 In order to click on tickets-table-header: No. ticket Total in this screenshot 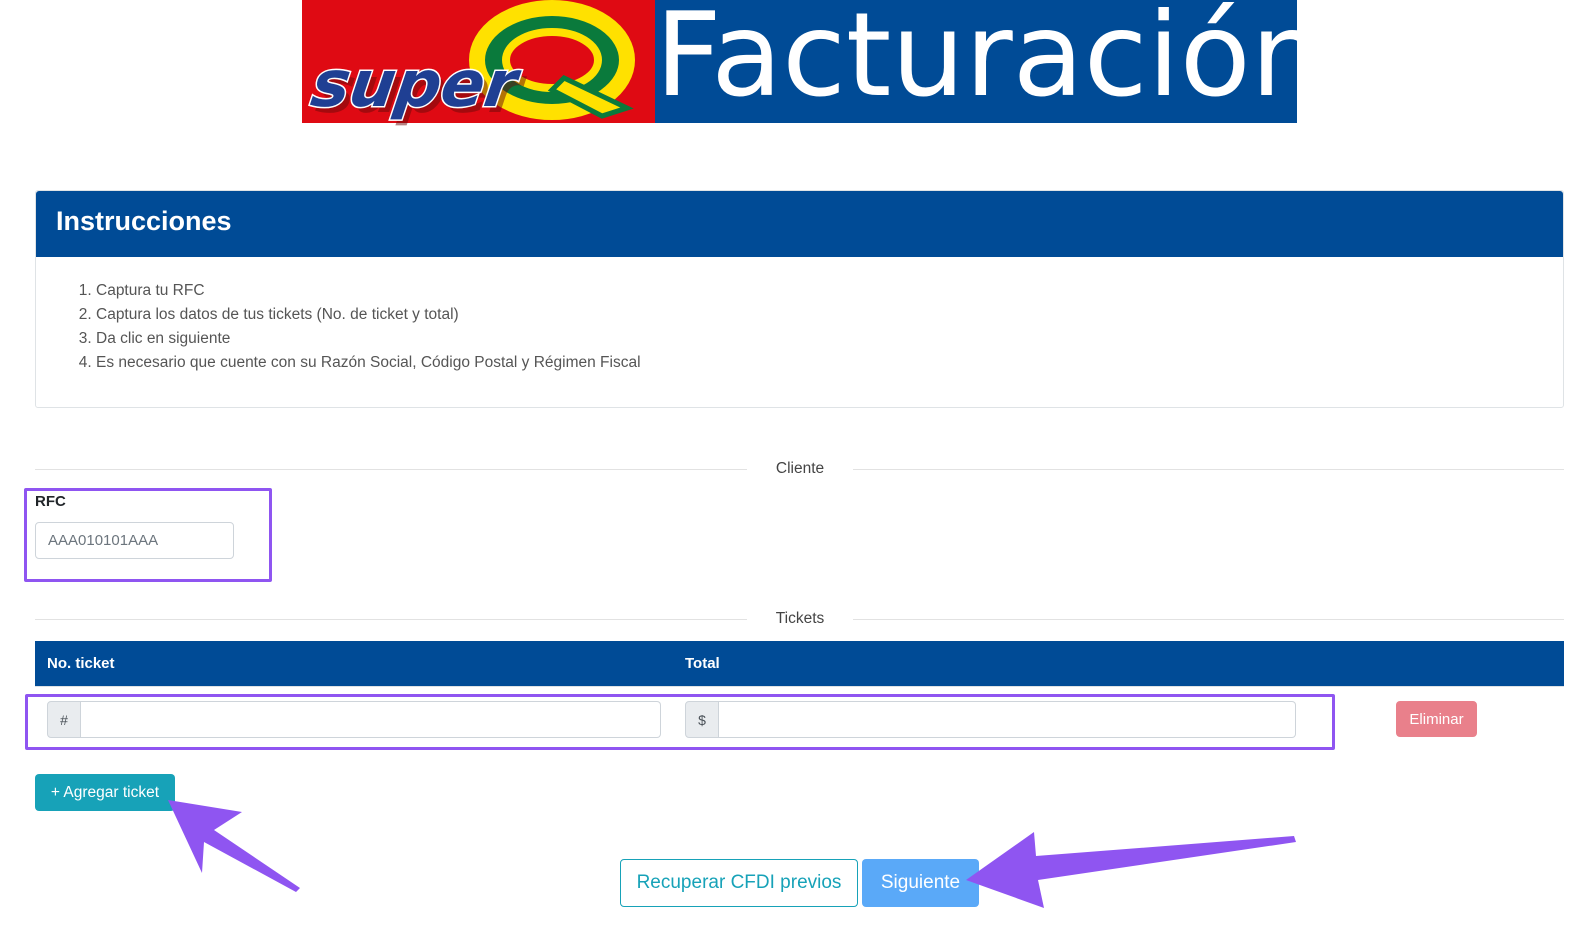, I will do `click(799, 663)`.